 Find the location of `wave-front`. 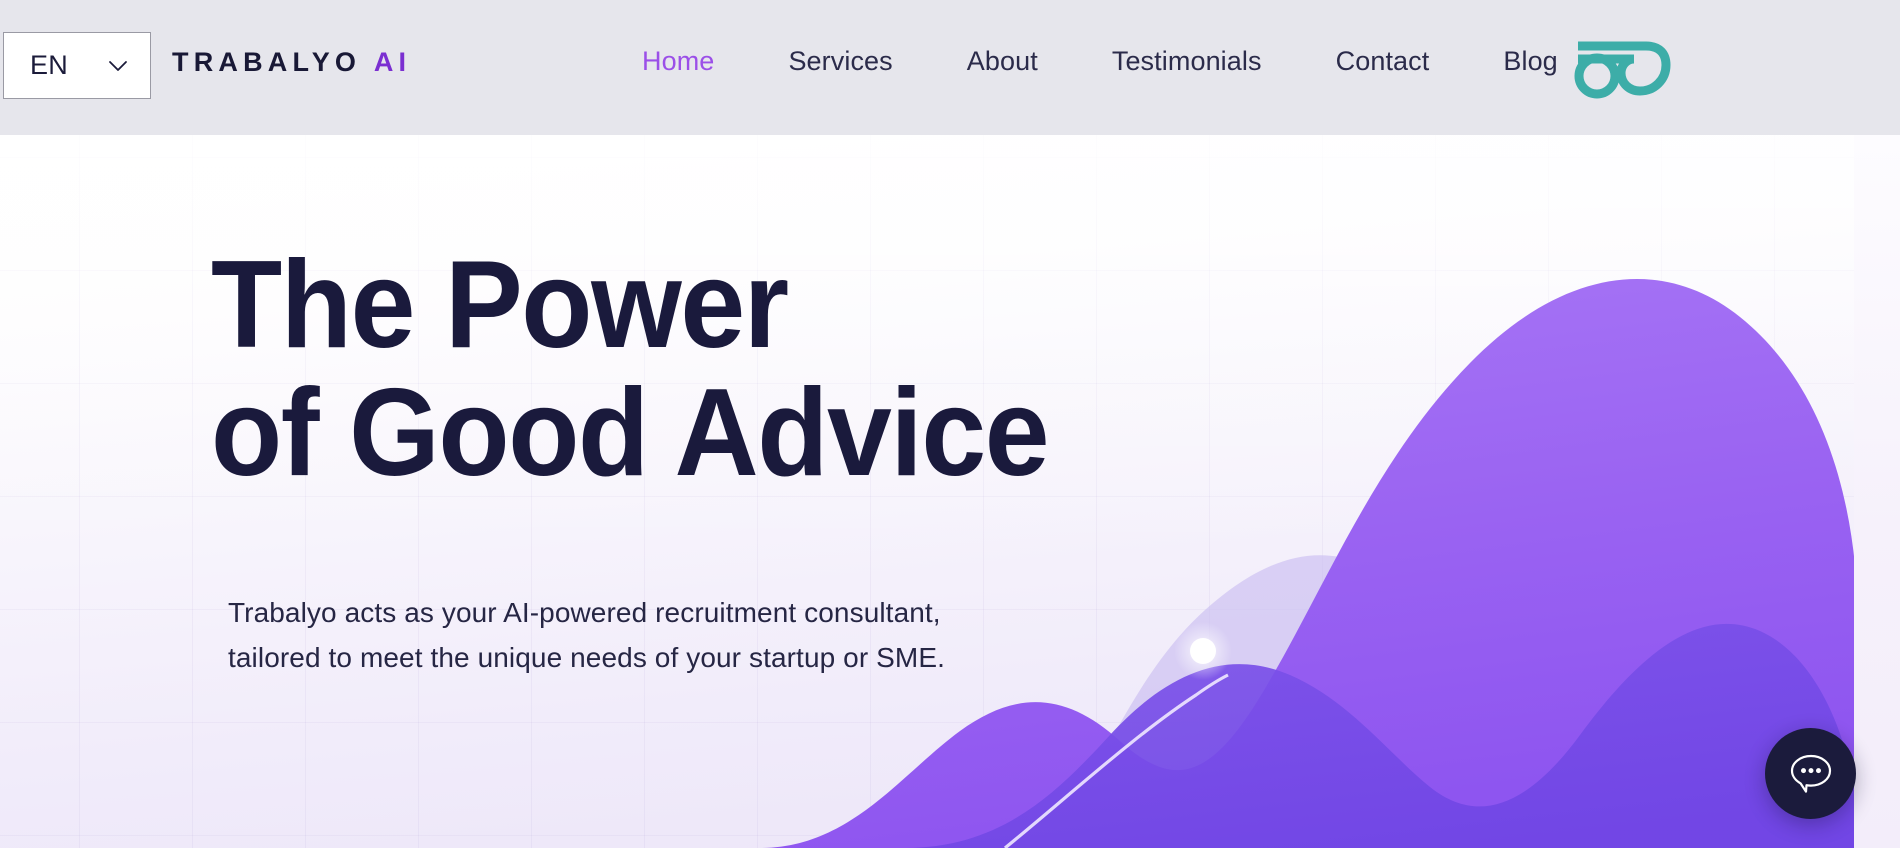

wave-front is located at coordinates (1380, 735).